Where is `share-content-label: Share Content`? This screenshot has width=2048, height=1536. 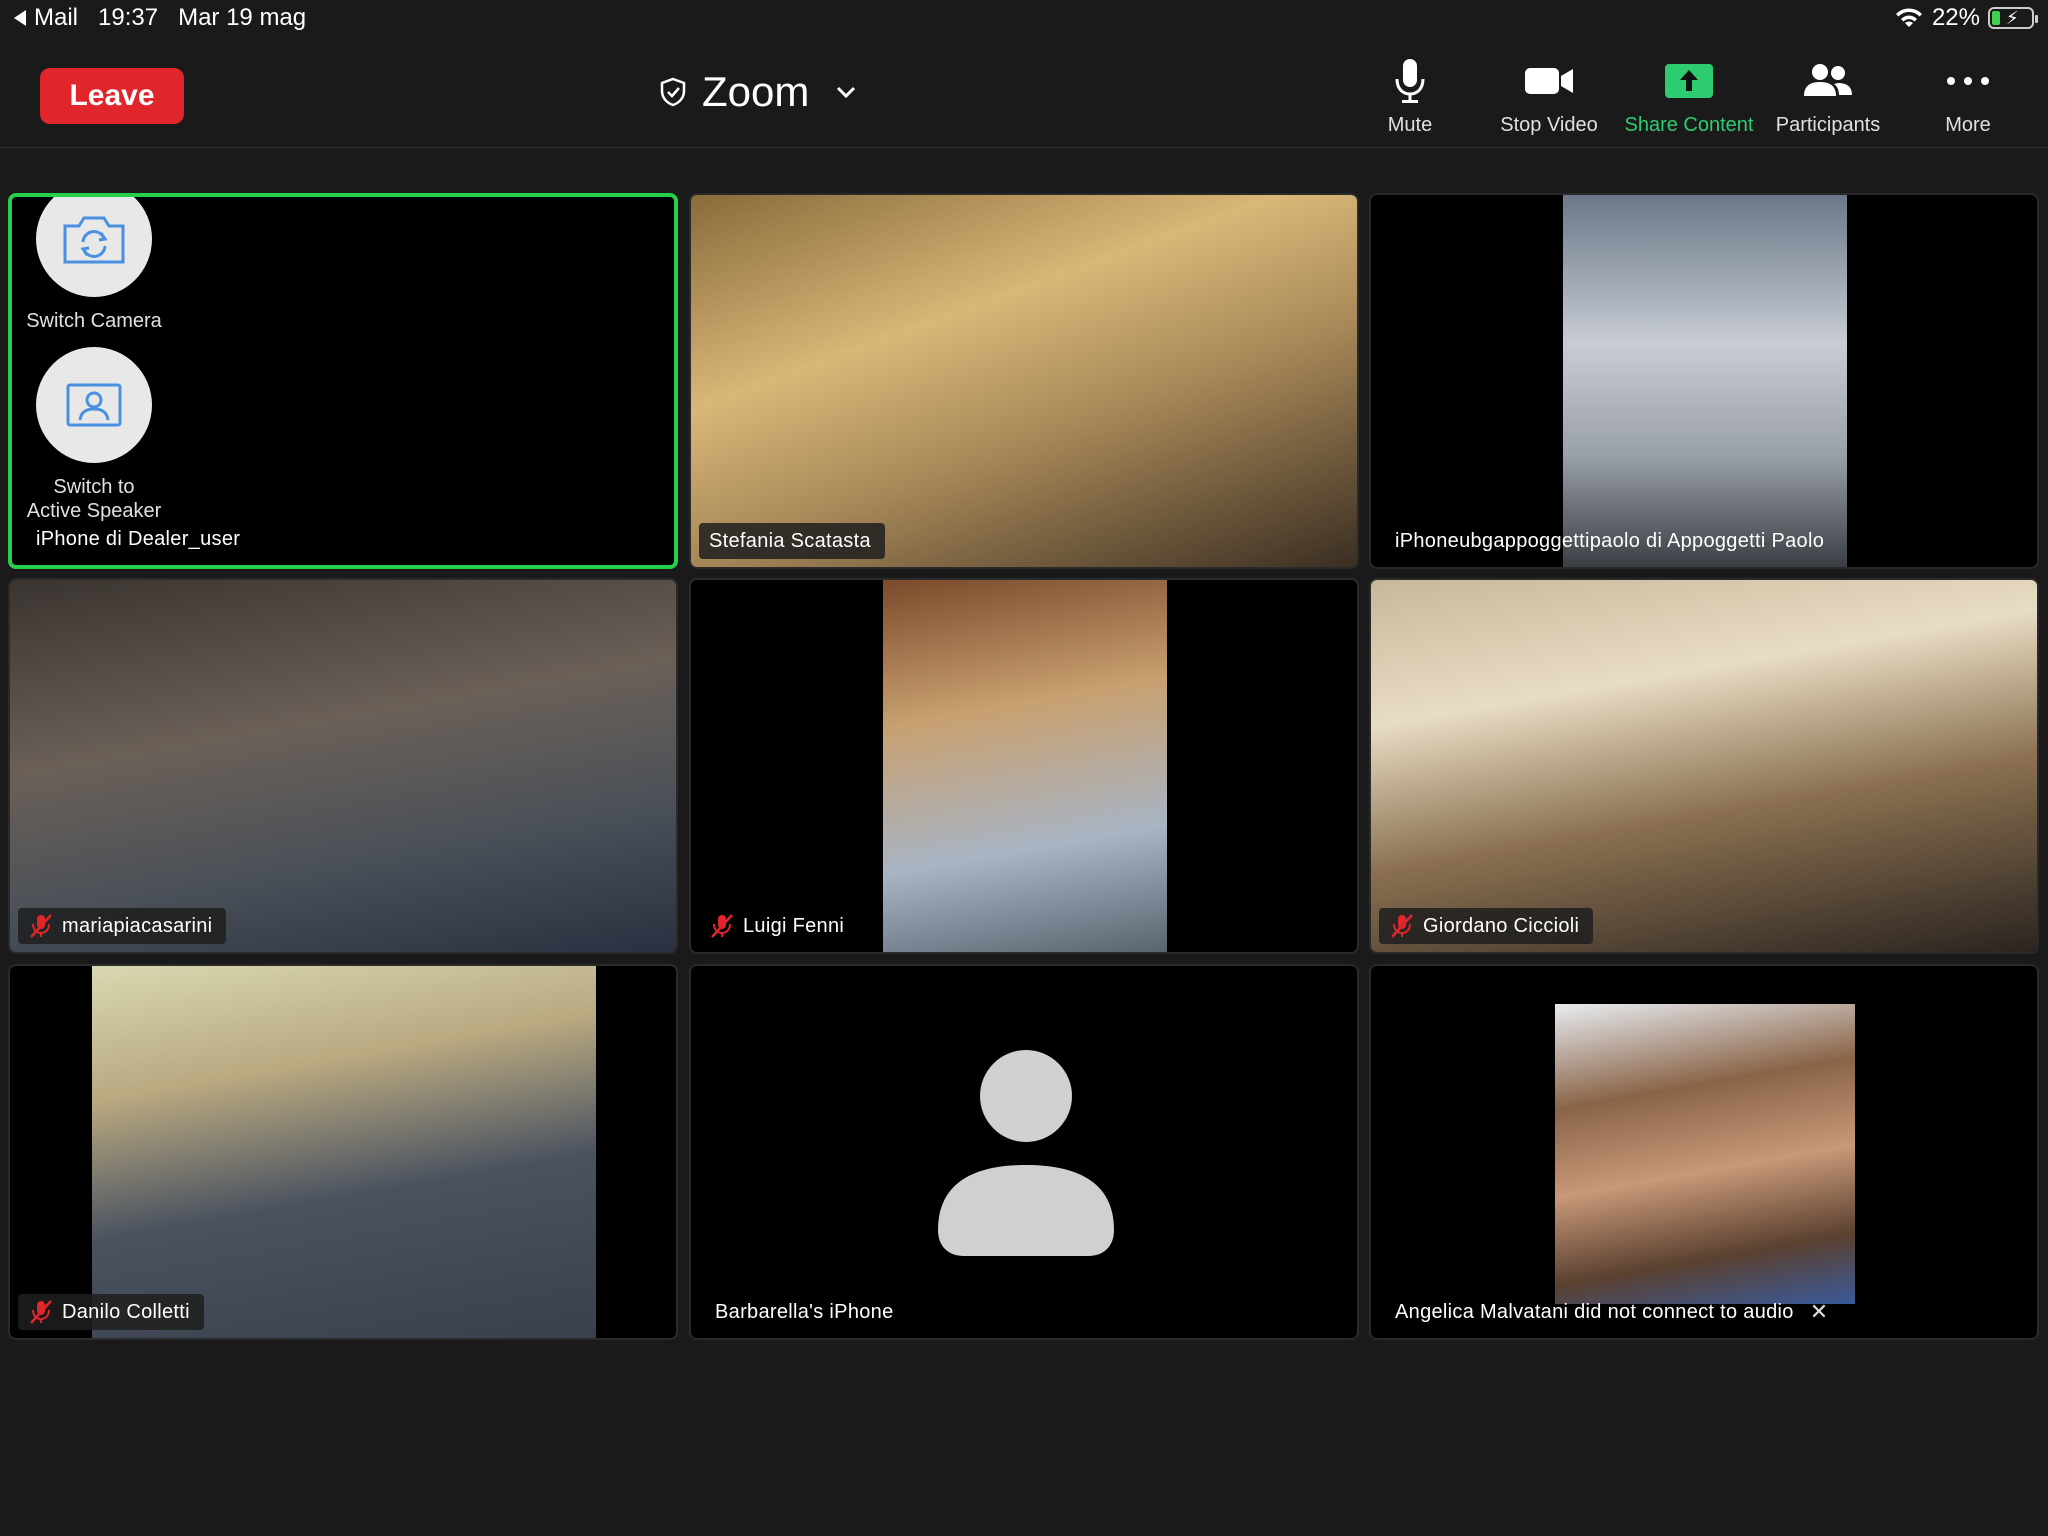 share-content-label: Share Content is located at coordinates (1689, 125).